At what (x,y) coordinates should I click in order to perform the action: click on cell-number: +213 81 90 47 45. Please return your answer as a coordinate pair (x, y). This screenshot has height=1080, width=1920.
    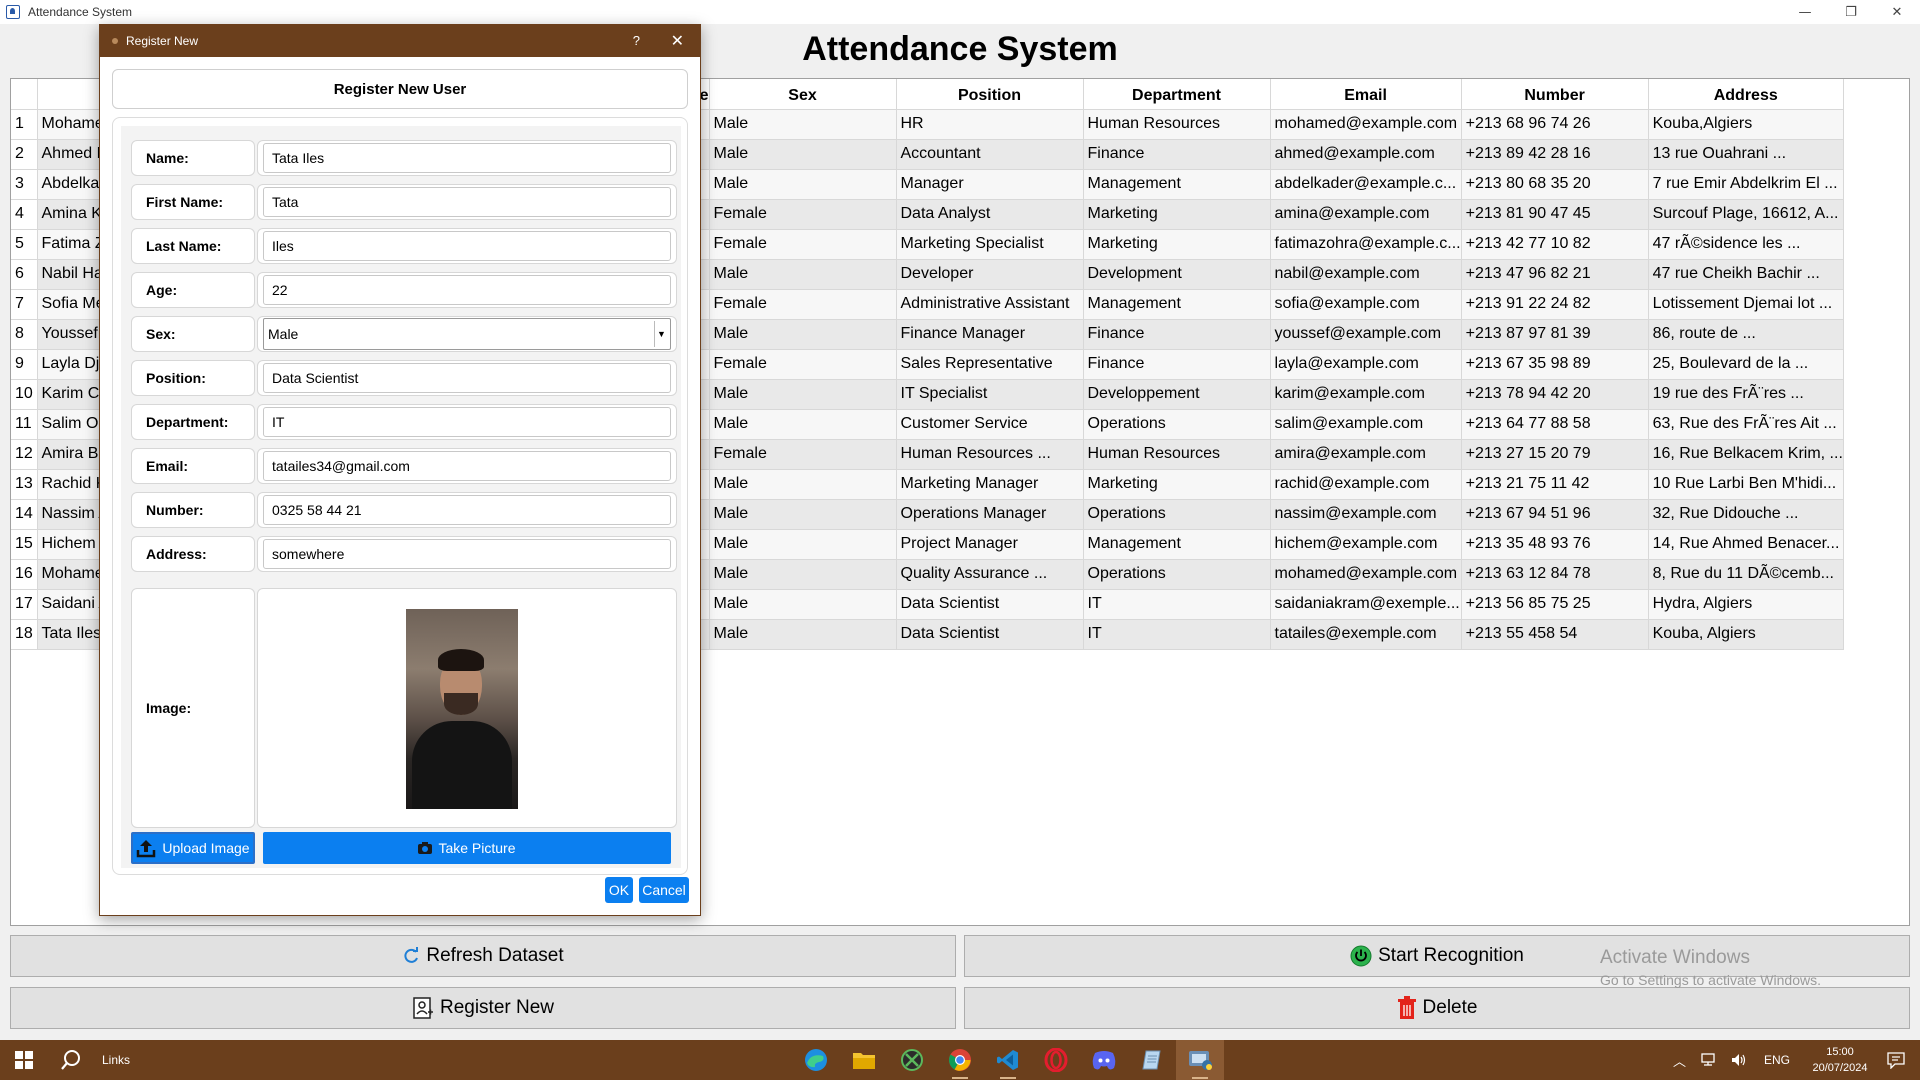
    Looking at the image, I should click on (1555, 214).